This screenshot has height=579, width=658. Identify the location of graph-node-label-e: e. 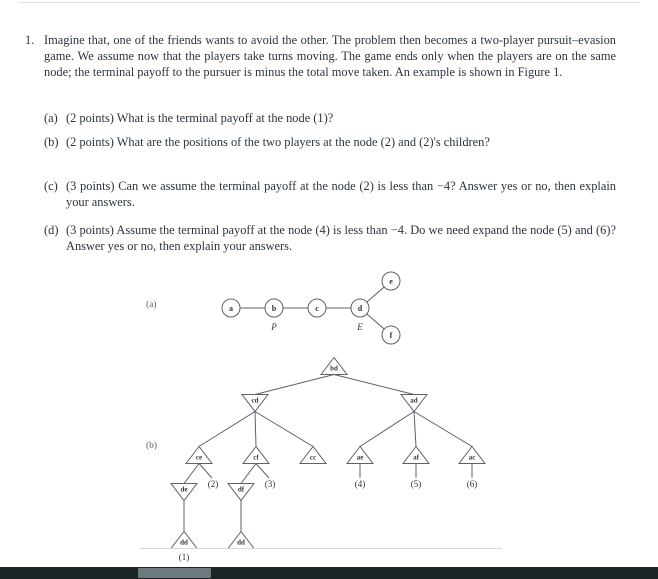
(391, 281).